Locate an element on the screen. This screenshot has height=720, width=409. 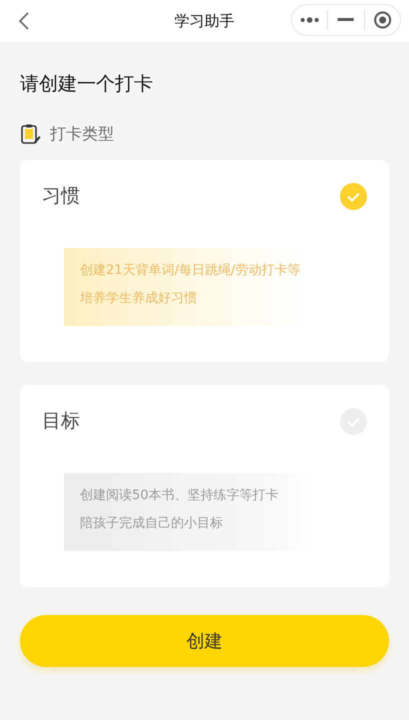
check-icon is located at coordinates (353, 196).